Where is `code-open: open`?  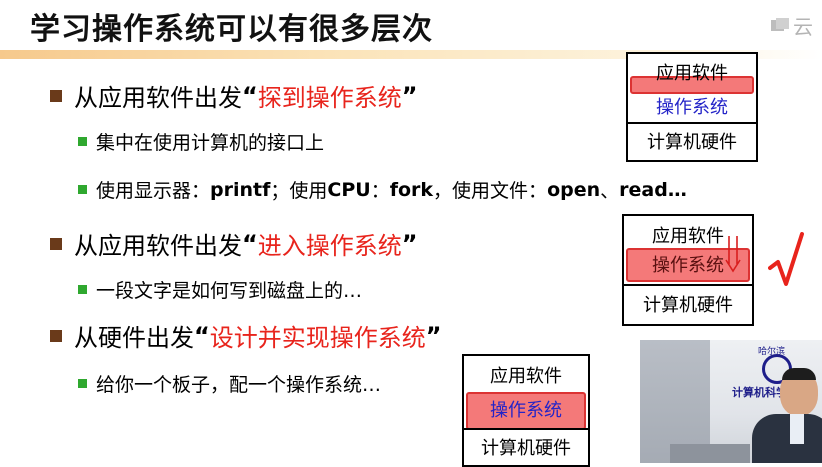
code-open: open is located at coordinates (574, 189).